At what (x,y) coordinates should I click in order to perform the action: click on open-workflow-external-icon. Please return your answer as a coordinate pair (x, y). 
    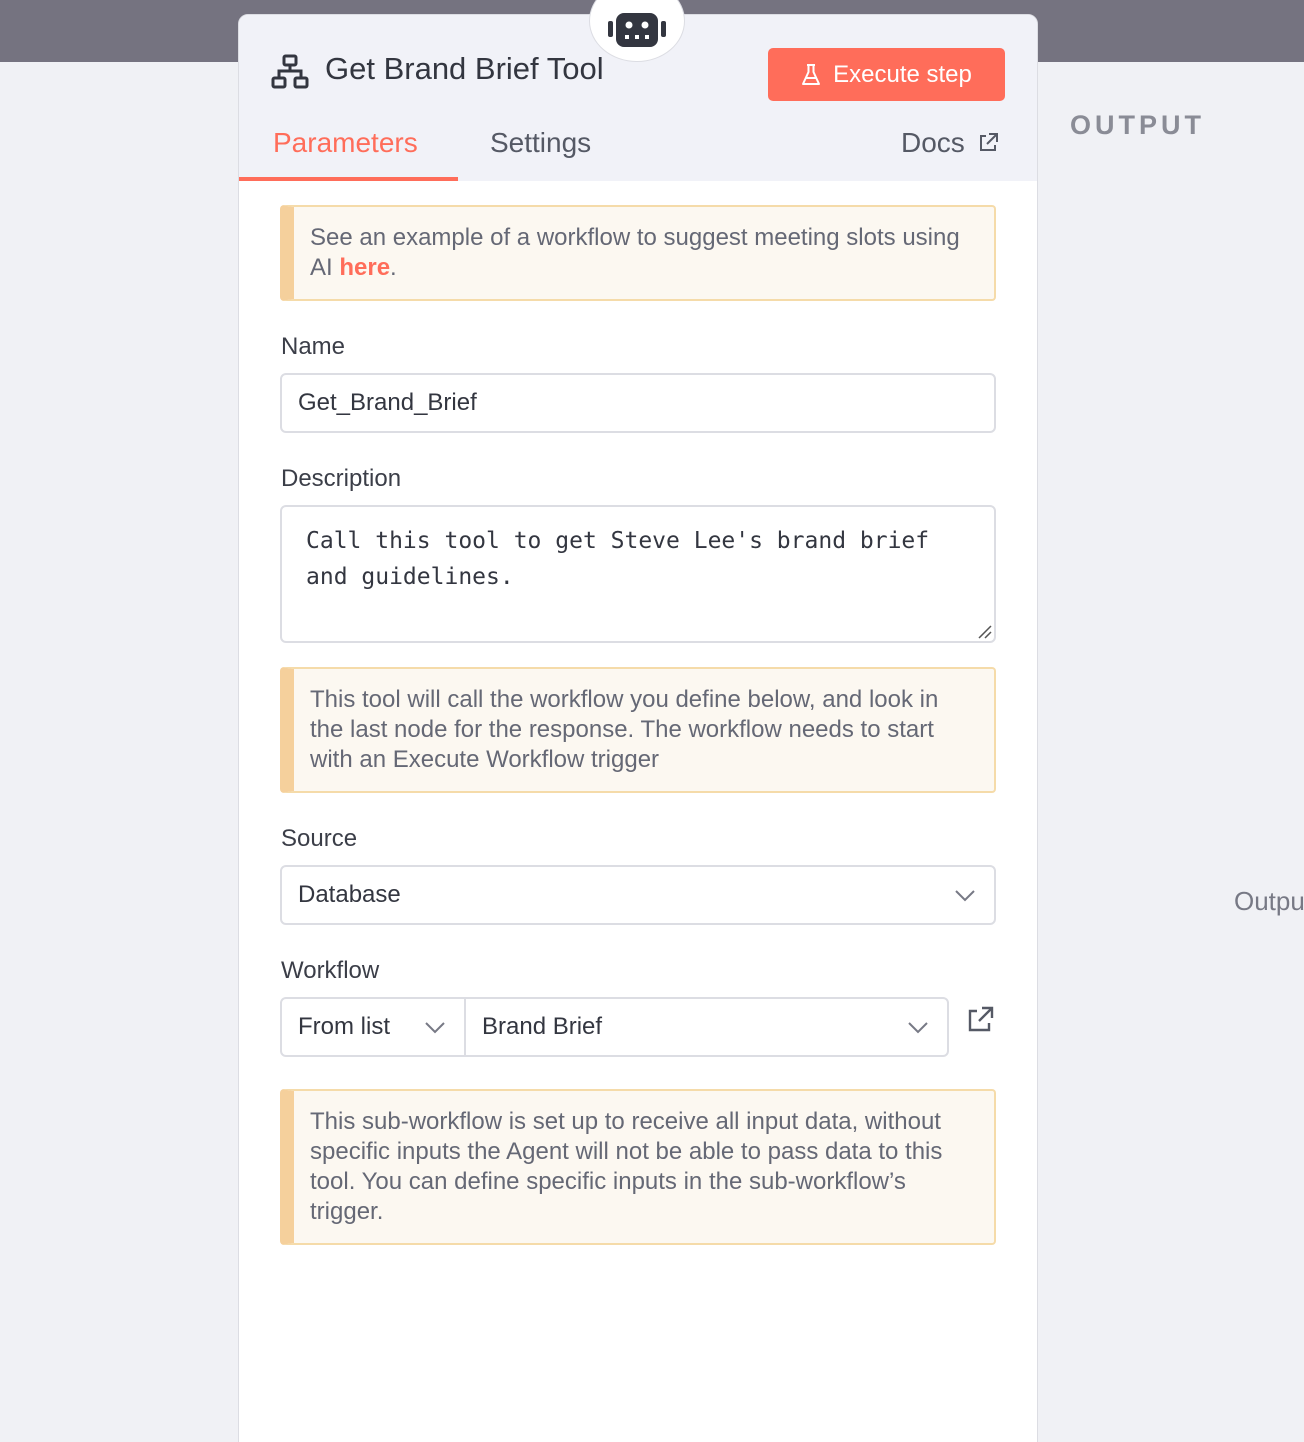
    Looking at the image, I should click on (980, 1020).